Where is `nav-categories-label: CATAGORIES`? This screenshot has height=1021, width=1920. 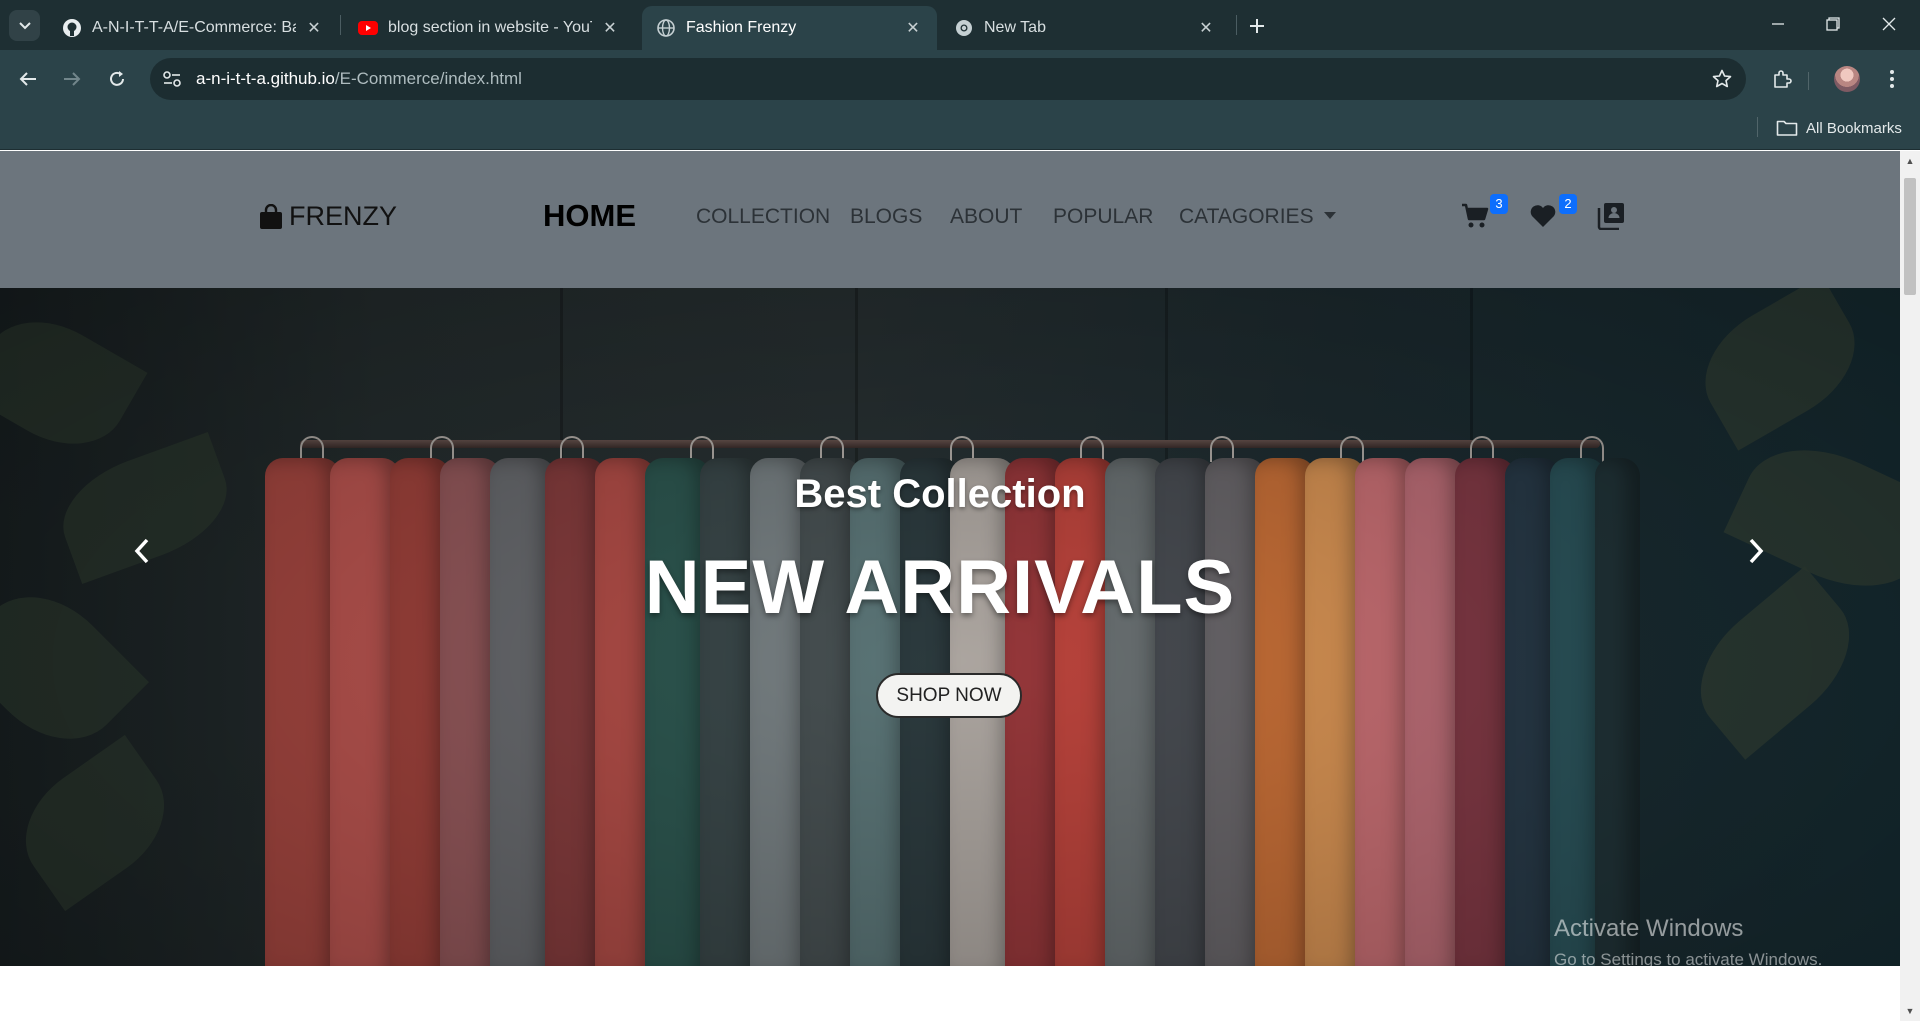 nav-categories-label: CATAGORIES is located at coordinates (1246, 216).